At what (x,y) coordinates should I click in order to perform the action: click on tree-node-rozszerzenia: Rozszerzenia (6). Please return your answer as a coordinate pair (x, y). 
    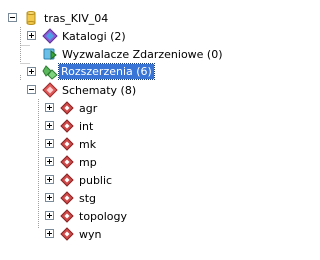
    Looking at the image, I should click on (125, 72).